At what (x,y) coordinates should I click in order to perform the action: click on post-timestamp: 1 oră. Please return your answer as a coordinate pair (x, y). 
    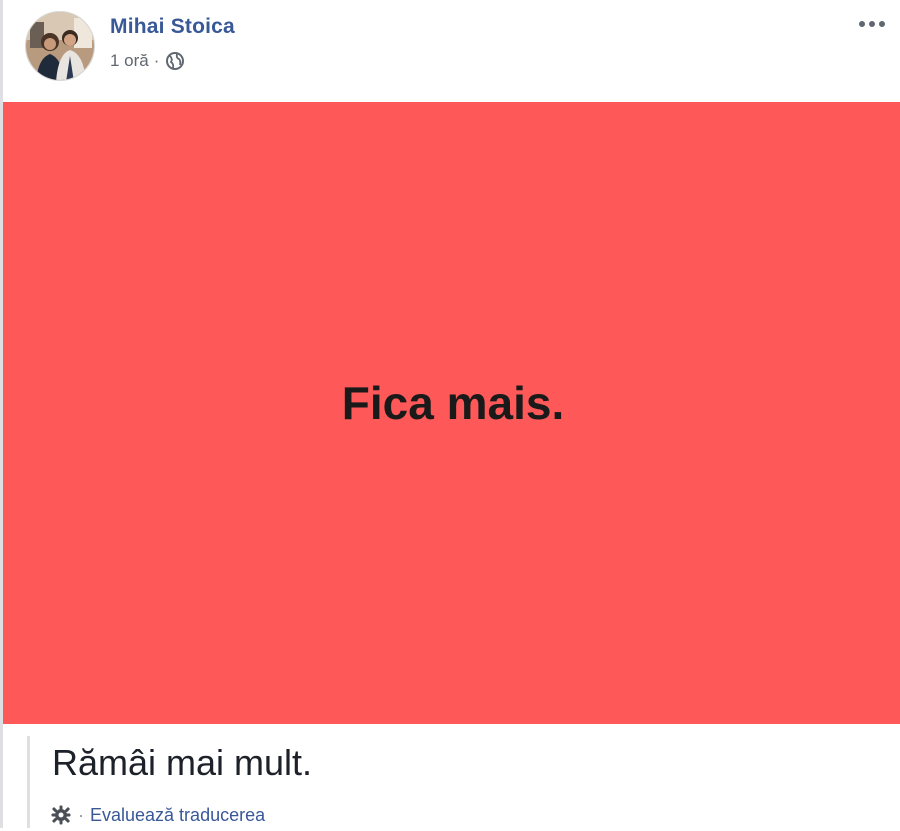
    Looking at the image, I should click on (129, 61).